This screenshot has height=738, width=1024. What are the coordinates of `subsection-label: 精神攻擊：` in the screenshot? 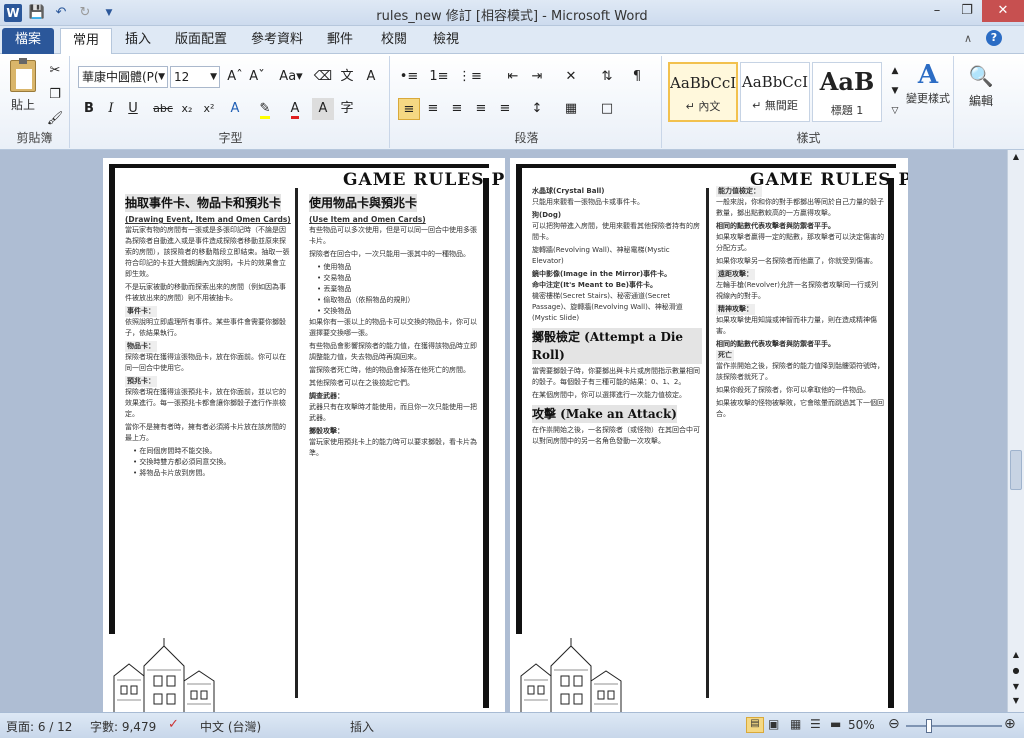 It's located at (735, 309).